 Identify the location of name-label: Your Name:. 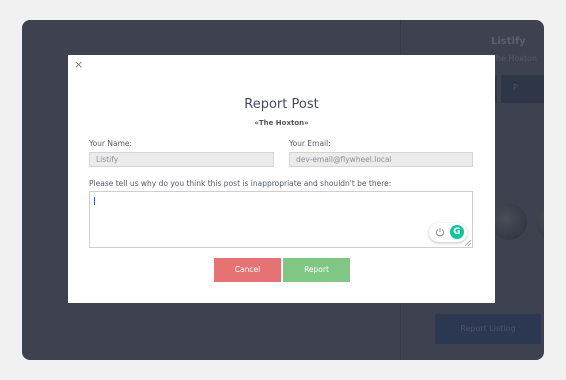
(111, 143).